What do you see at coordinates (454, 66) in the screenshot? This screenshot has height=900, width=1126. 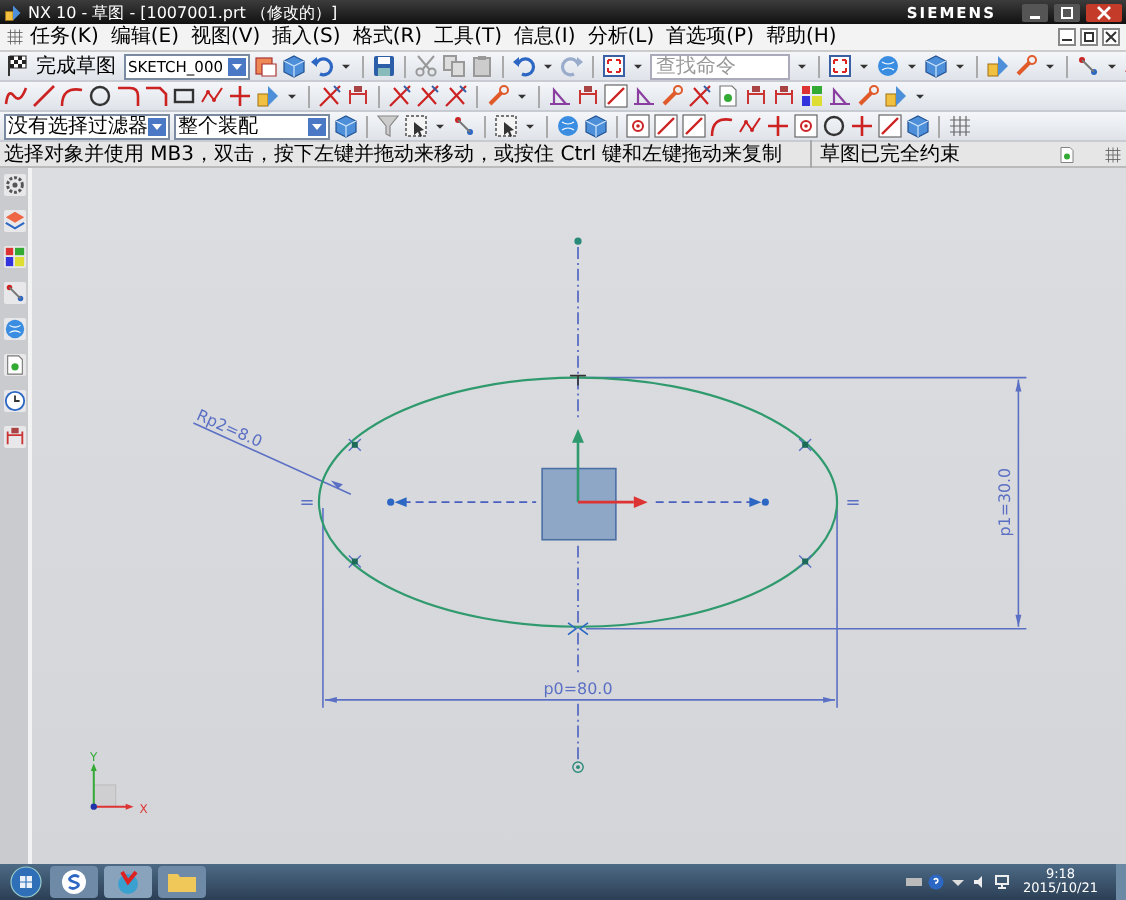 I see `copy-icon` at bounding box center [454, 66].